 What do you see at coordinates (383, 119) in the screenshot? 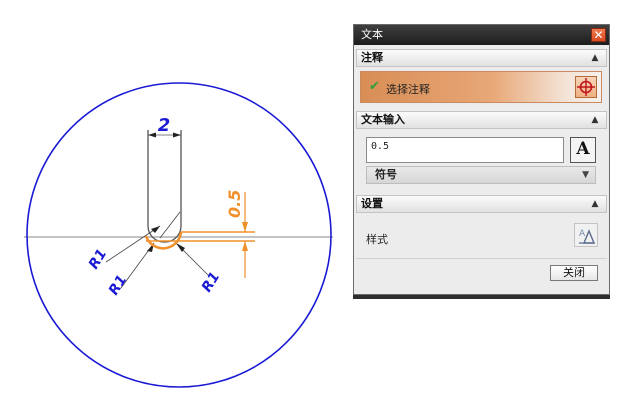
I see `section-text-input-label: 文本输入` at bounding box center [383, 119].